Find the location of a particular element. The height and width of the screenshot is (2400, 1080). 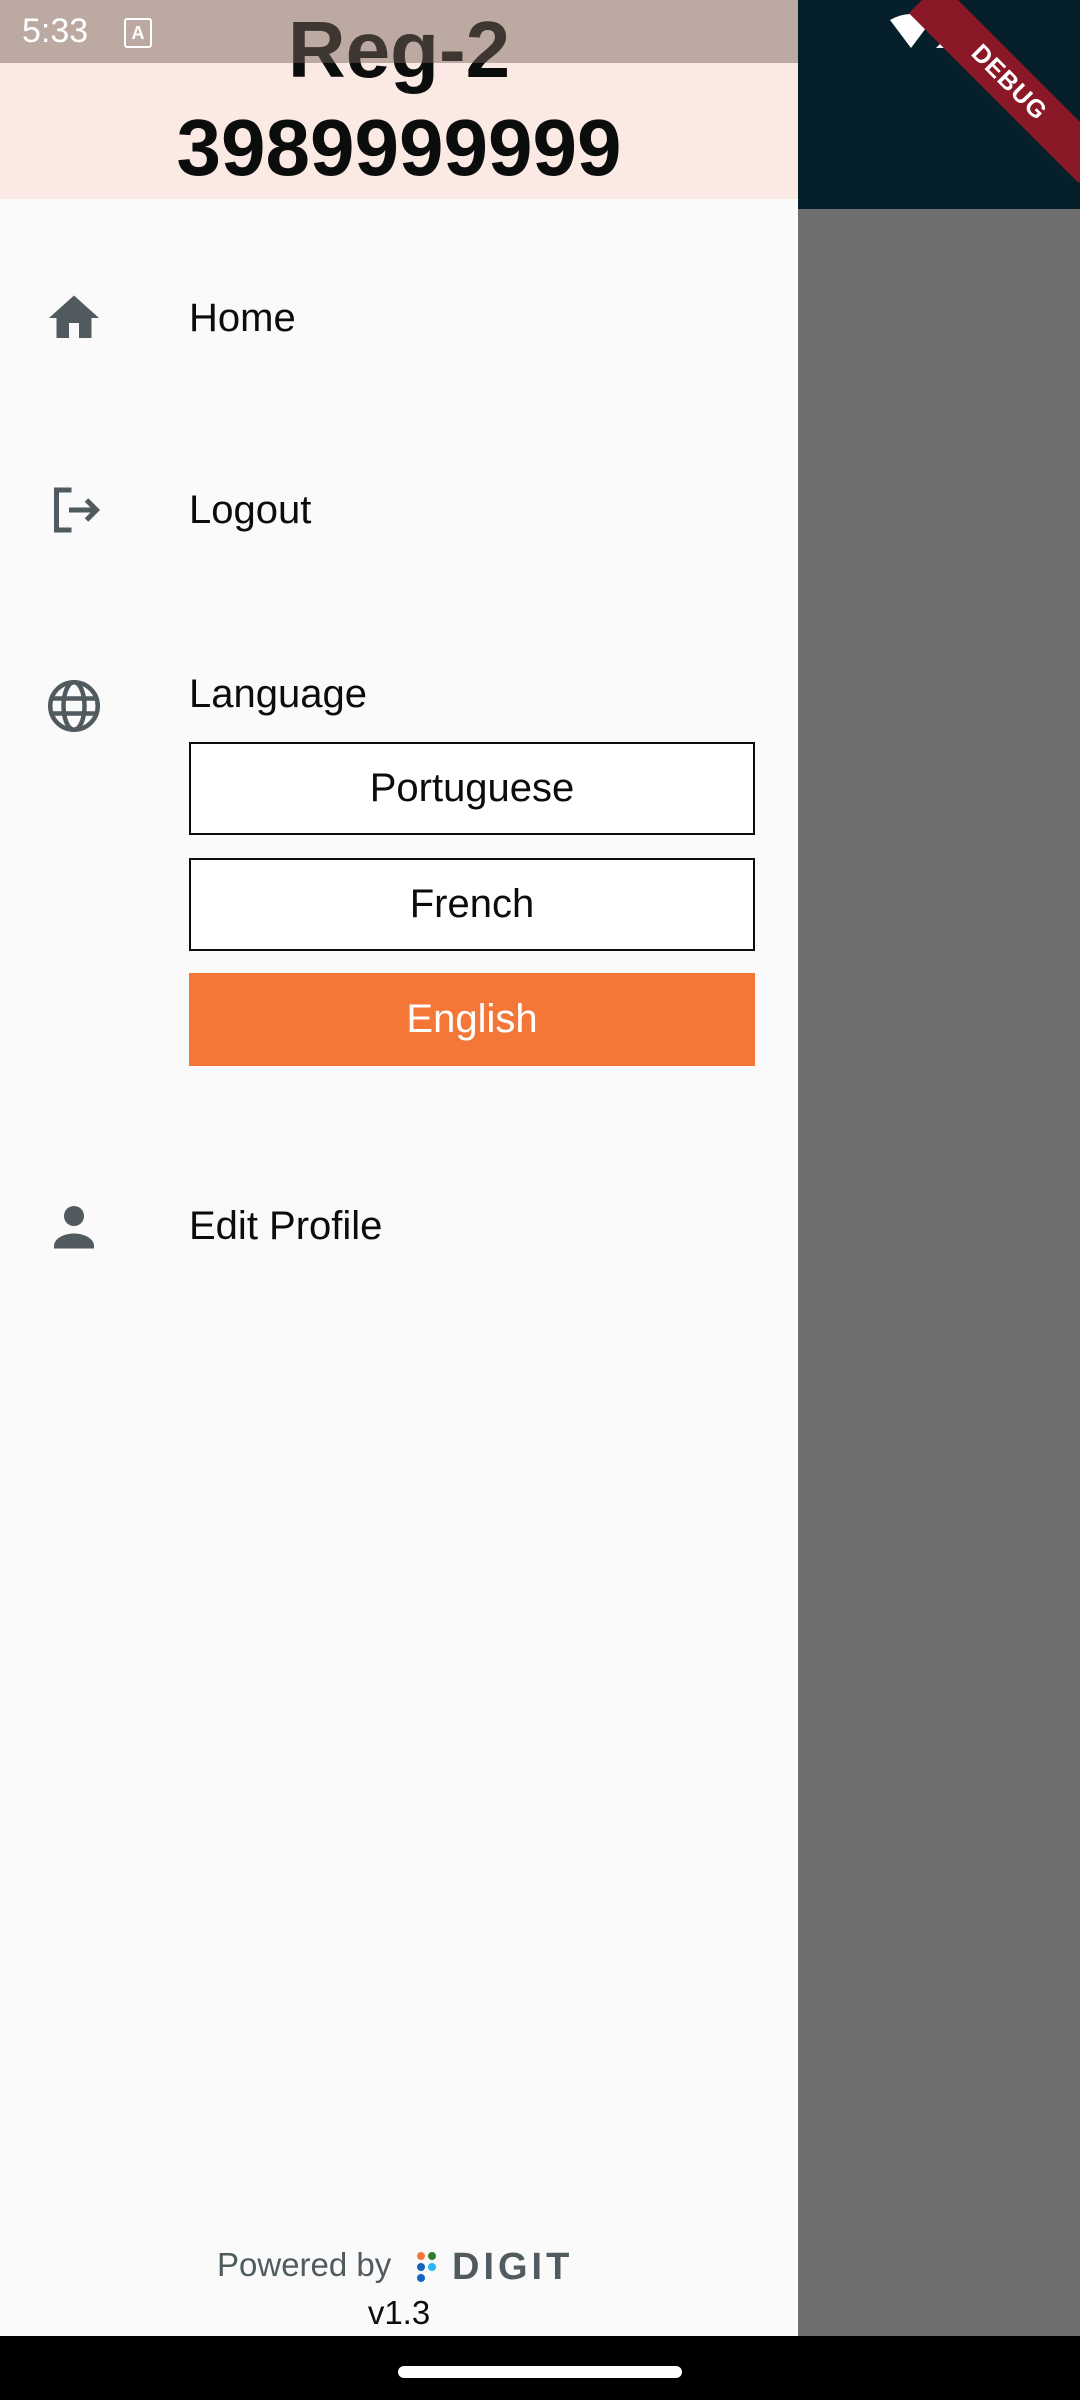

menu-item-edit-profile: Edit Profile is located at coordinates (399, 1226).